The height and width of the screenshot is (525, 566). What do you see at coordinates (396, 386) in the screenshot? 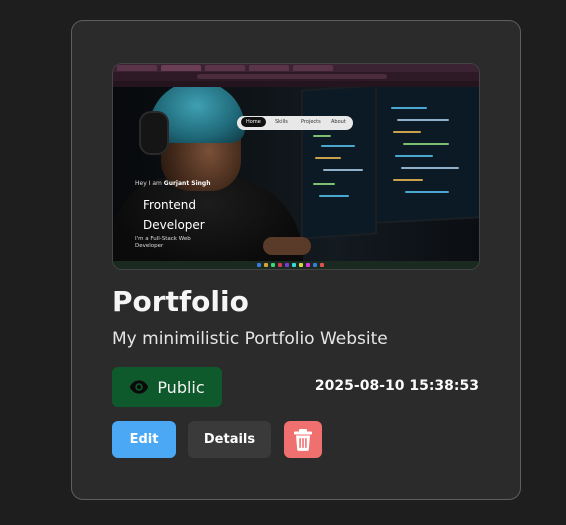
I see `updated-timestamp: 2025-08-10 15:38:53` at bounding box center [396, 386].